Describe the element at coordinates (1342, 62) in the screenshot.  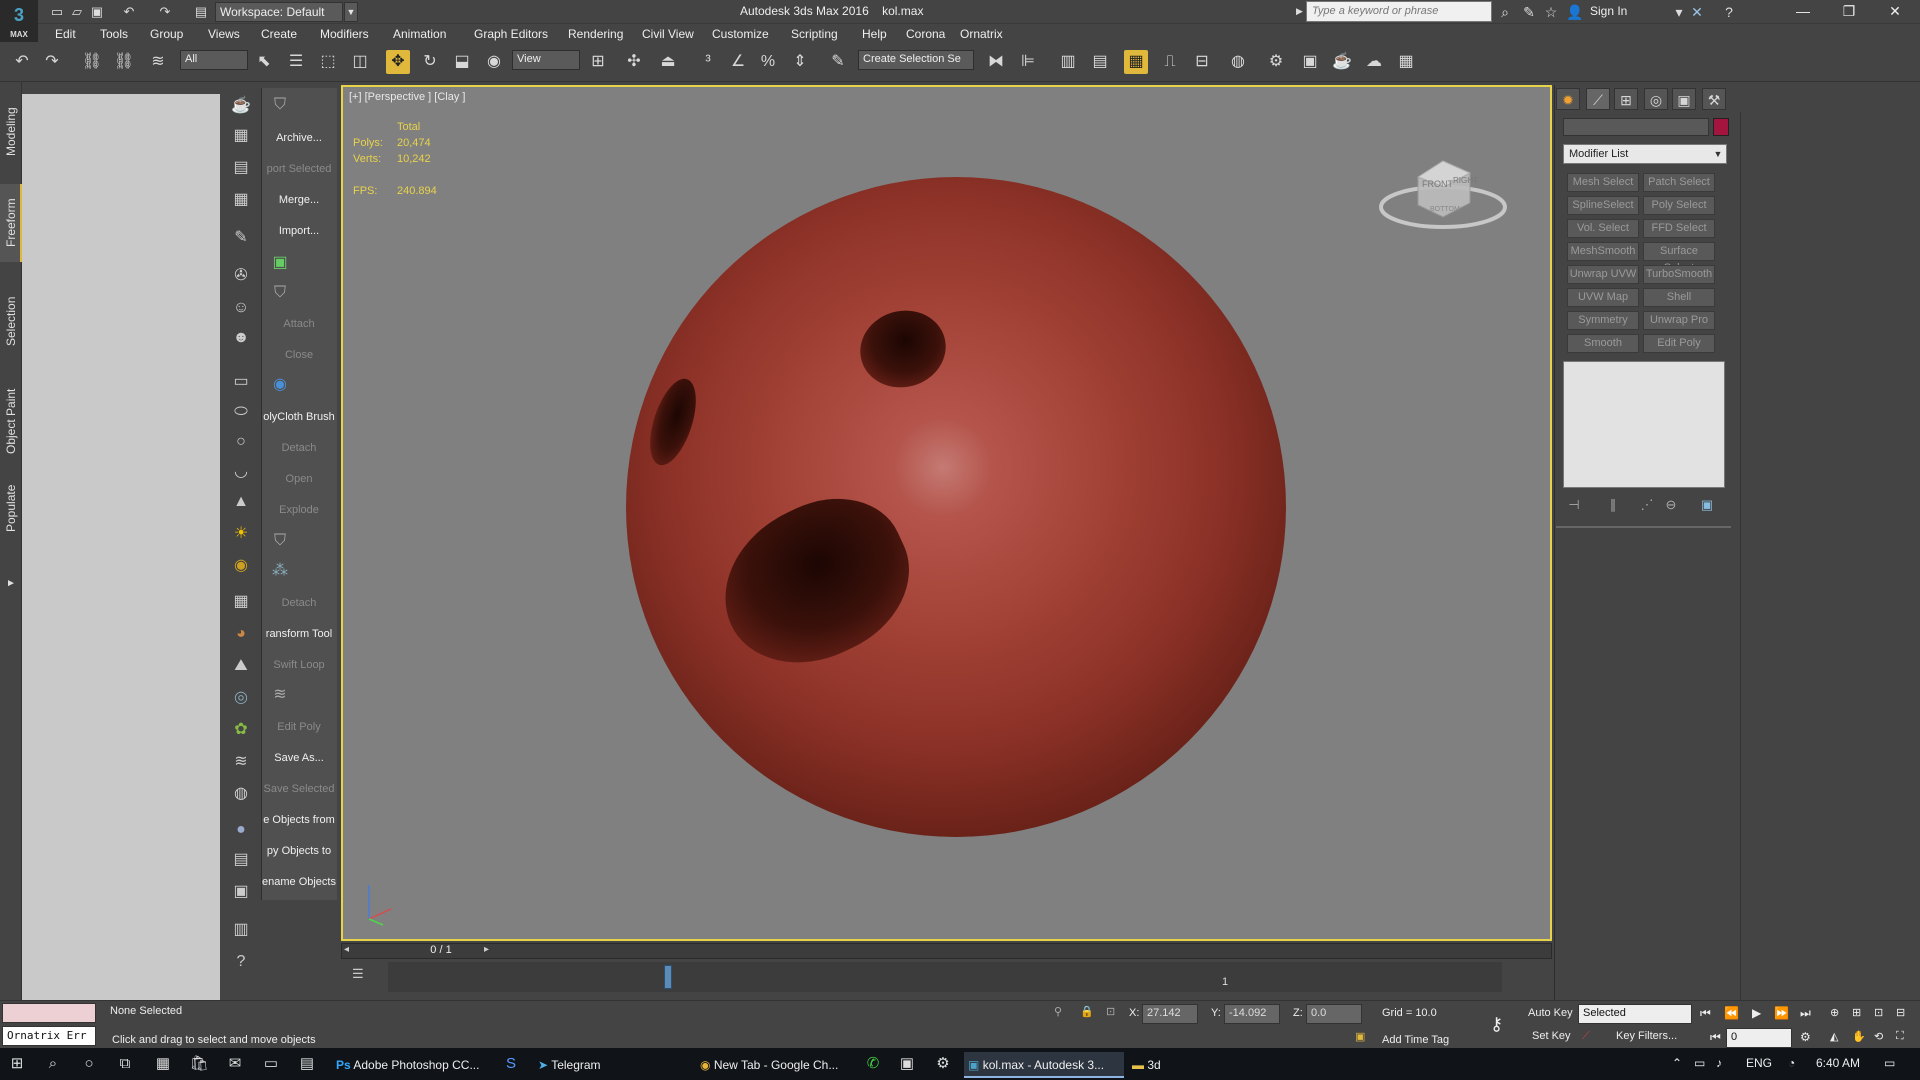
I see `render-production-icon: ☕` at that location.